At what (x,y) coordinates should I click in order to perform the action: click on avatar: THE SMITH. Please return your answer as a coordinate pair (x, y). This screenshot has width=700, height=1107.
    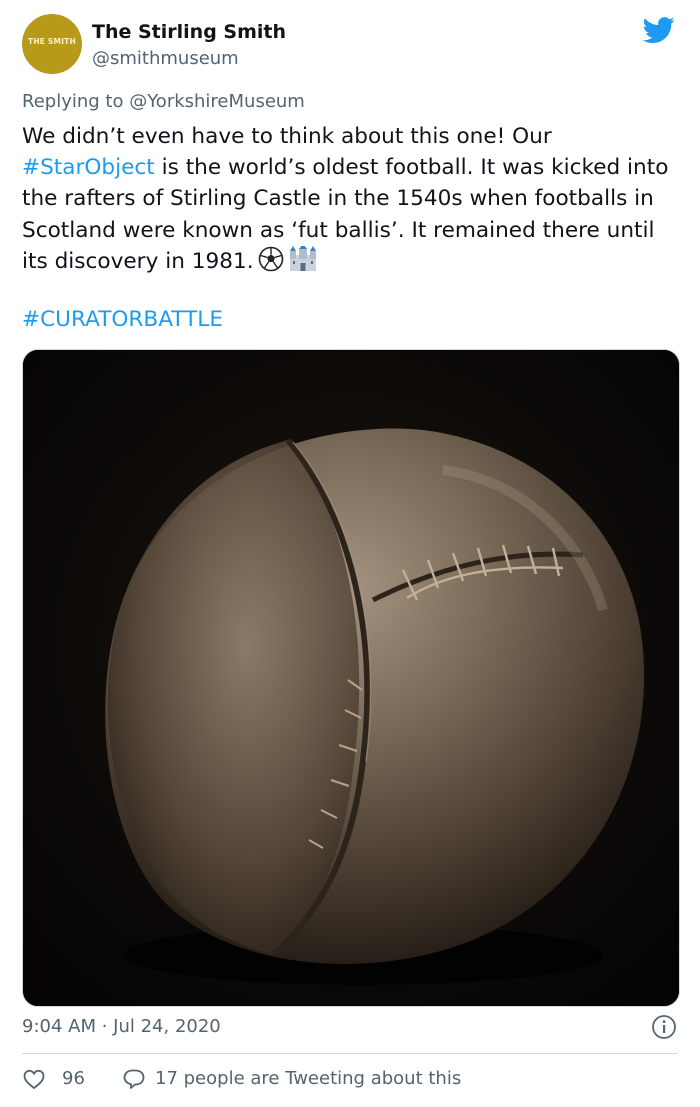
    Looking at the image, I should click on (52, 44).